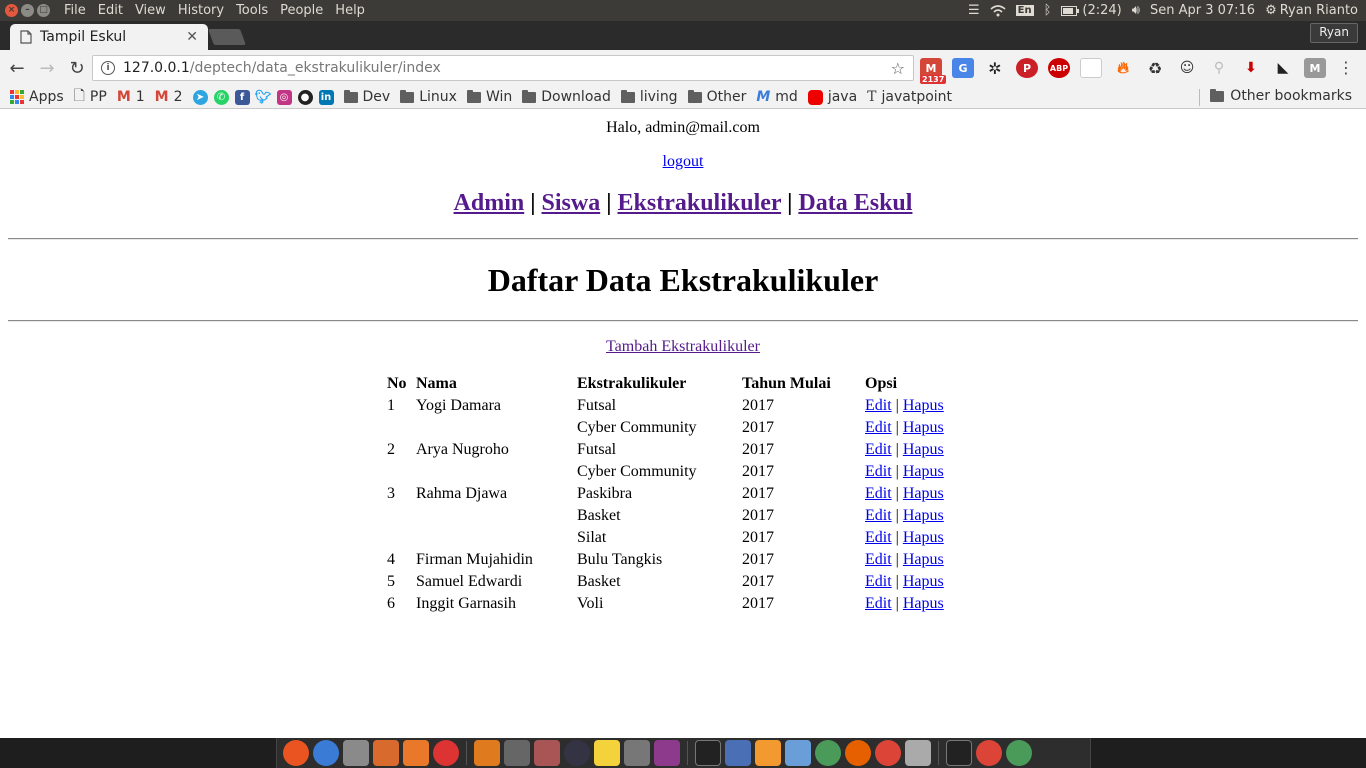  What do you see at coordinates (974, 10) in the screenshot?
I see `sort-icon: ☰` at bounding box center [974, 10].